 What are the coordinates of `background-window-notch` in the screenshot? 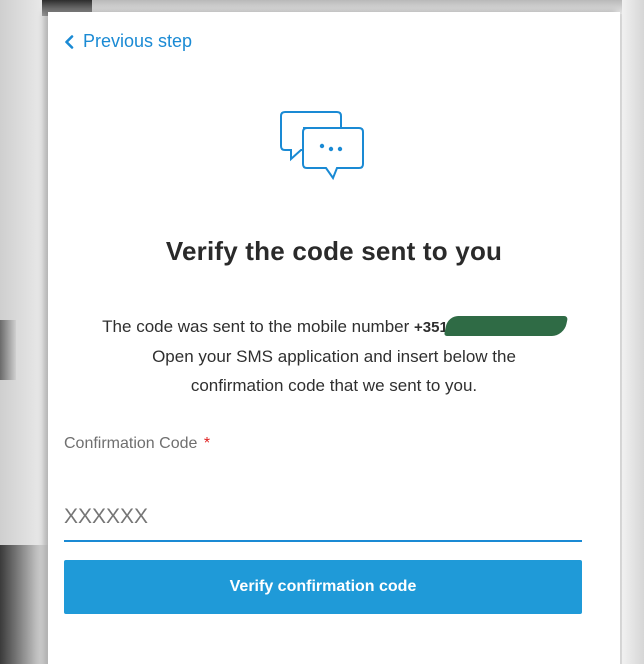 It's located at (8, 350).